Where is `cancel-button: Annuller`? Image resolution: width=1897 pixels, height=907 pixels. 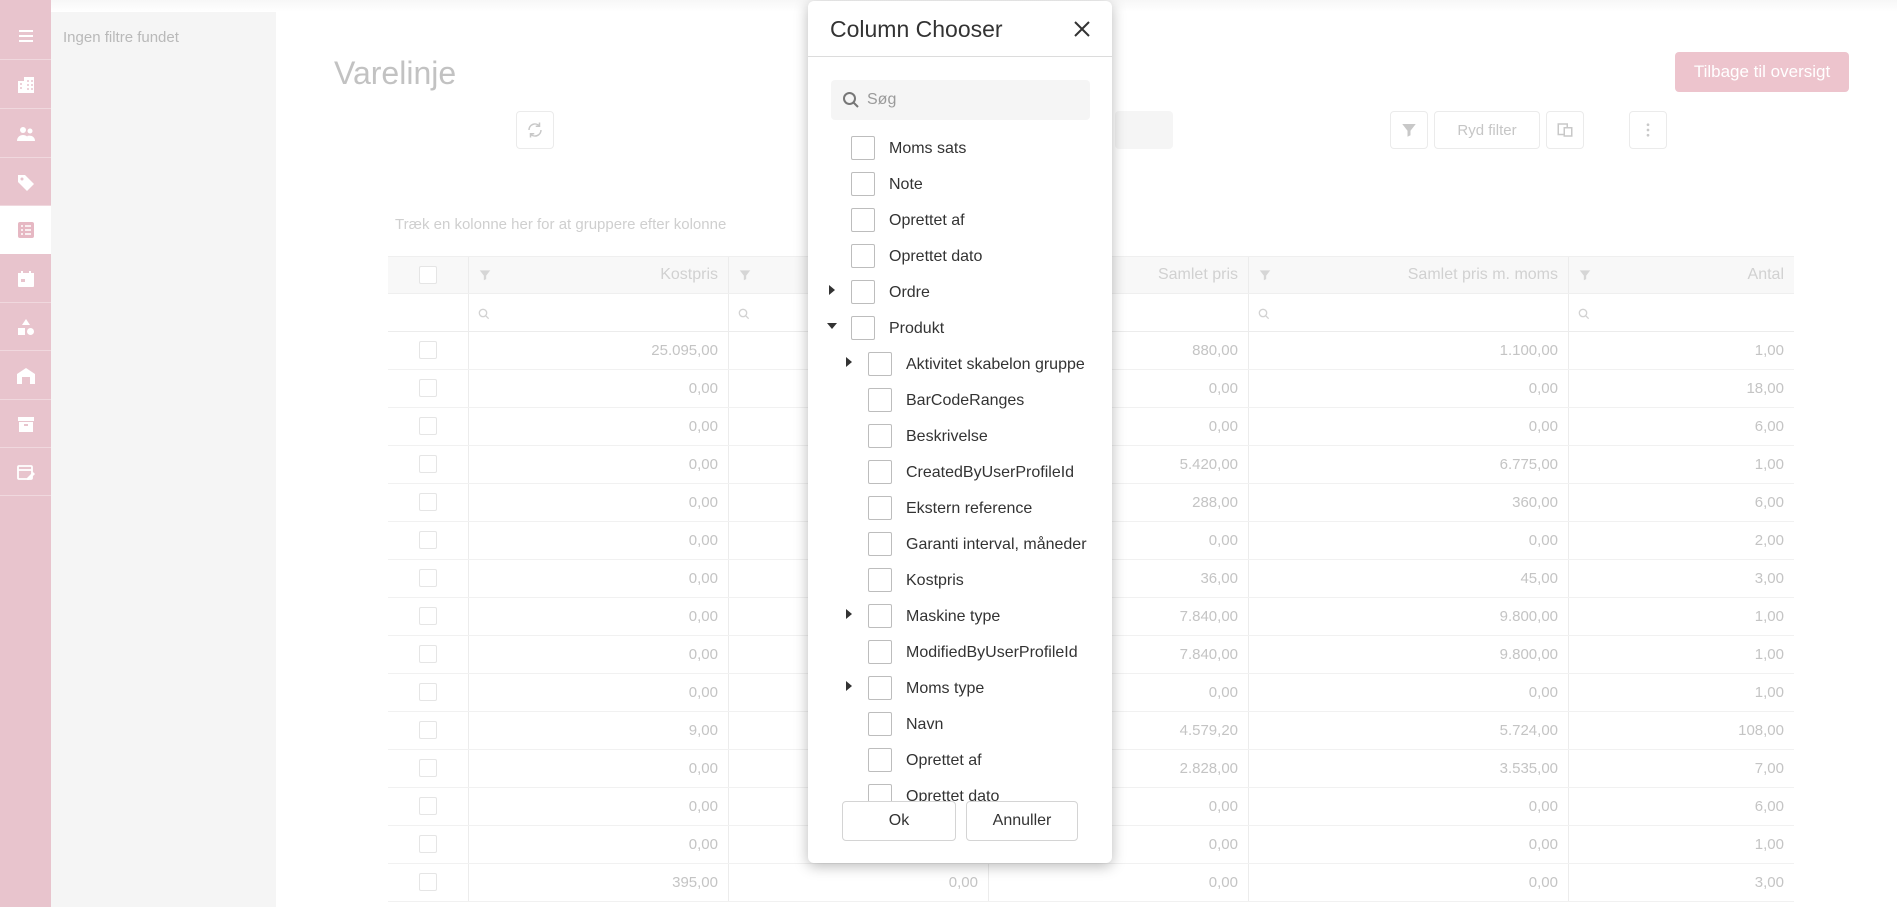
cancel-button: Annuller is located at coordinates (1022, 821).